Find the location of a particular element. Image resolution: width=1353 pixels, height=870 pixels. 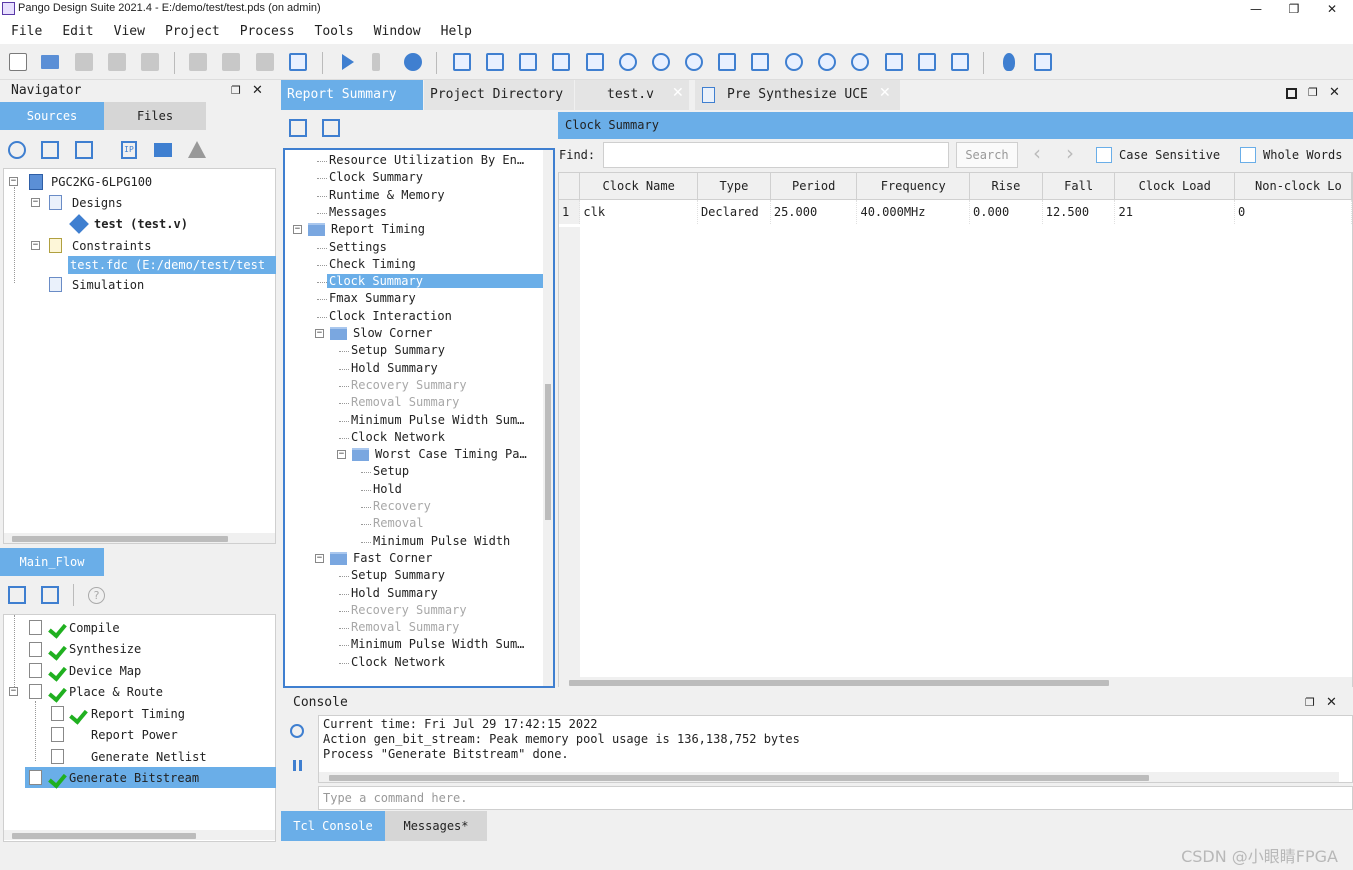

flow-step-report-power: Report Power is located at coordinates (134, 735).